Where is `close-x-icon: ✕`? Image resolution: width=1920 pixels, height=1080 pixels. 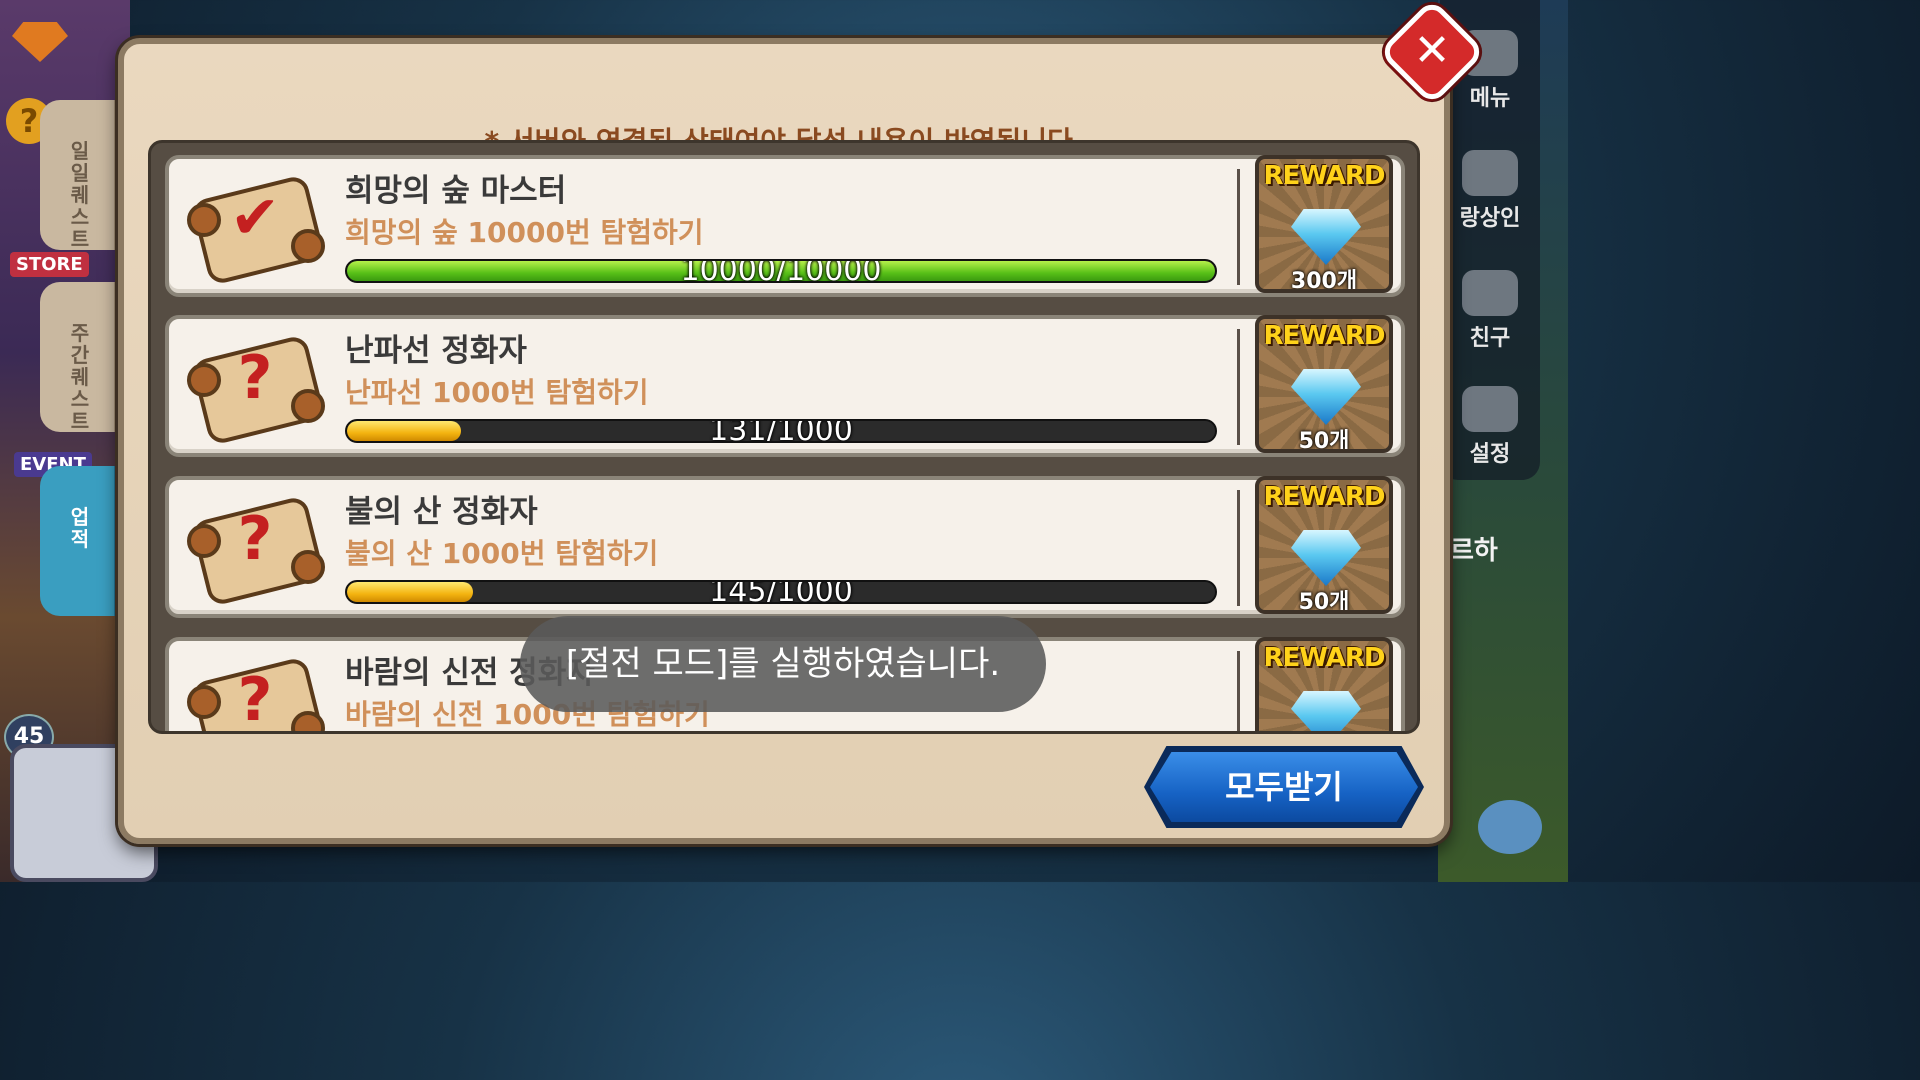
close-x-icon: ✕ is located at coordinates (1432, 50).